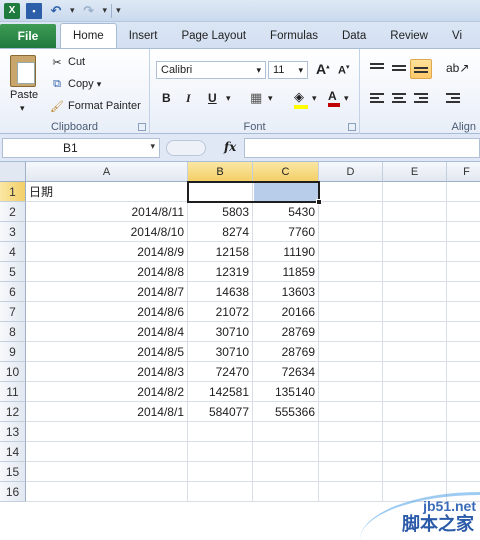 Image resolution: width=480 pixels, height=540 pixels. What do you see at coordinates (107, 212) in the screenshot?
I see `cell-a2: 2014/8/11` at bounding box center [107, 212].